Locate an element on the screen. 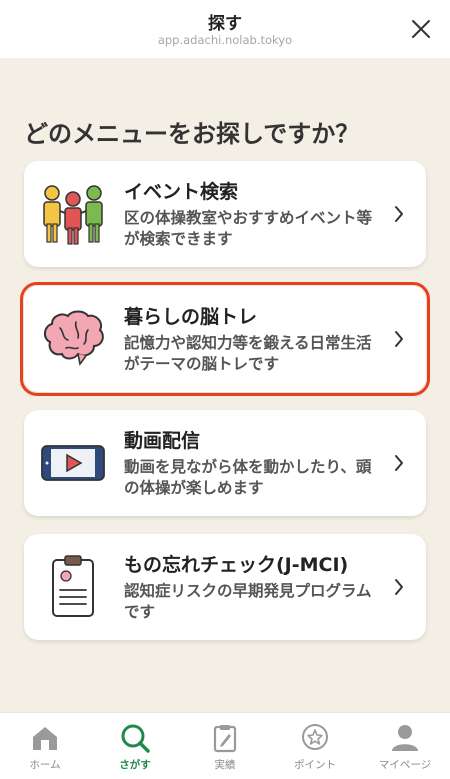 This screenshot has width=450, height=779. tab-points: ポイント is located at coordinates (315, 746).